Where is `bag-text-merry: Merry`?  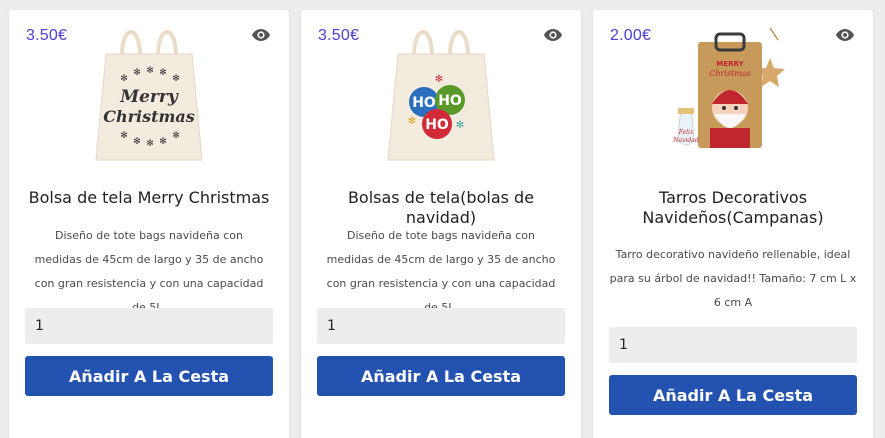 bag-text-merry: Merry is located at coordinates (149, 97).